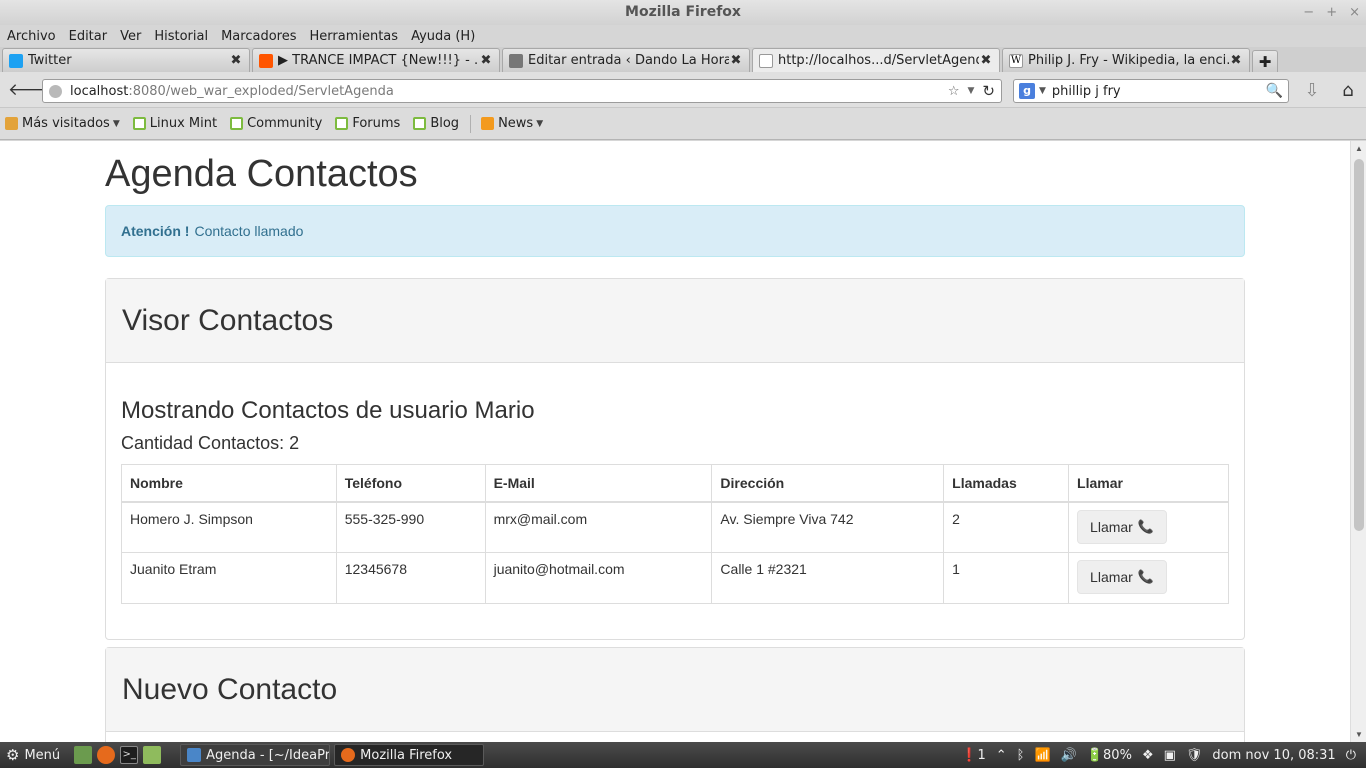  Describe the element at coordinates (11, 123) in the screenshot. I see `folder-icon` at that location.